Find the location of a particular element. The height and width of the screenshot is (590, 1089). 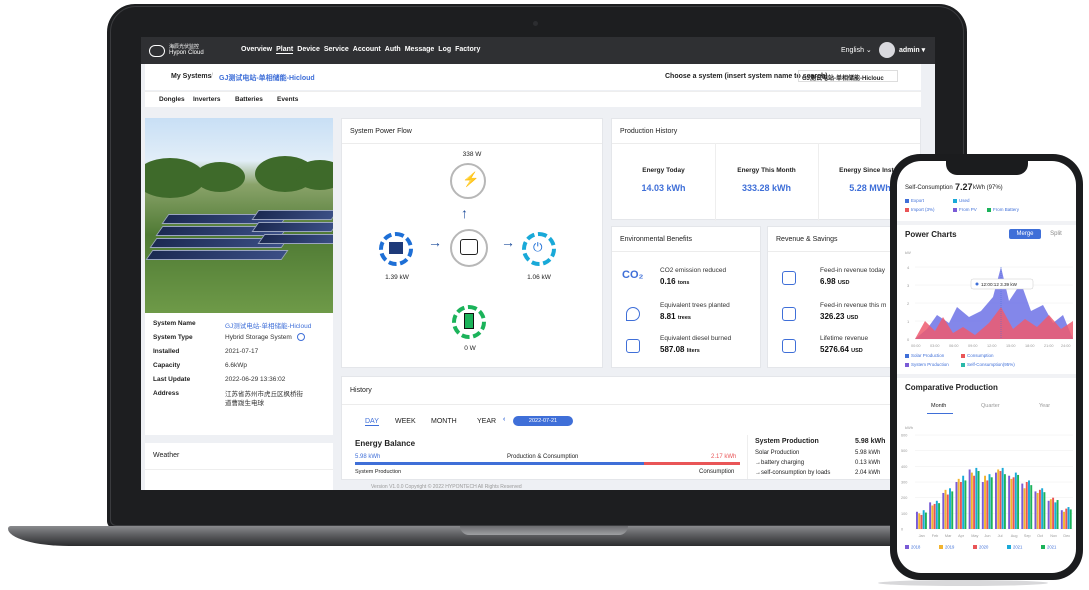

language-select: English ⌄ is located at coordinates (856, 50).